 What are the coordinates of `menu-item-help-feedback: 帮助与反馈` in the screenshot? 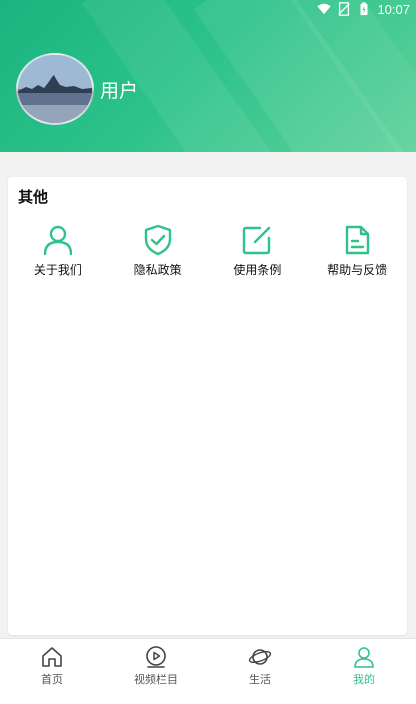 It's located at (357, 250).